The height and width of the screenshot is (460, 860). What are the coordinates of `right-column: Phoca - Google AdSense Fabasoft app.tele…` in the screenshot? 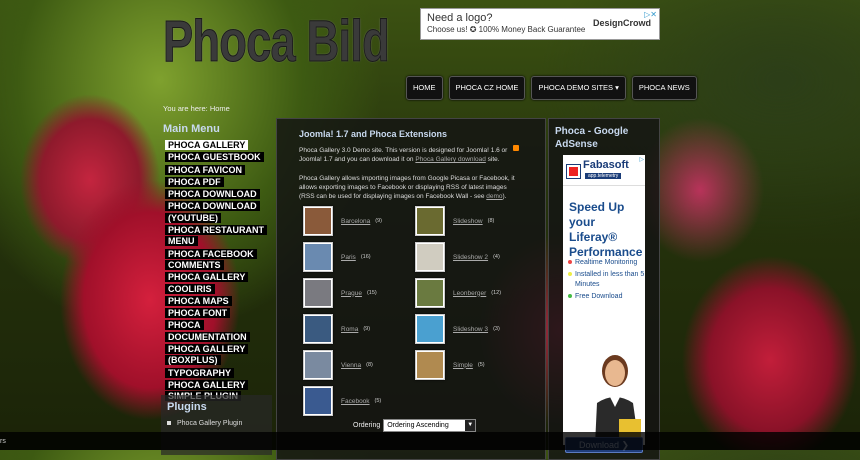 It's located at (604, 289).